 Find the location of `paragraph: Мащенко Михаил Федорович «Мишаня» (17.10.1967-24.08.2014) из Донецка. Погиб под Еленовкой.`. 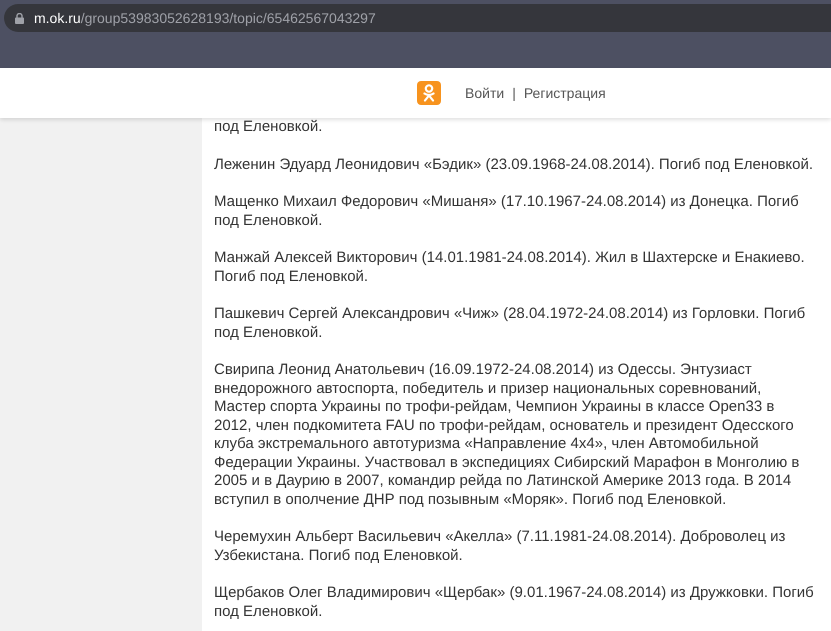

paragraph: Мащенко Михаил Федорович «Мишаня» (17.10.1967-24.08.2014) из Донецка. Погиб под Еленовкой. is located at coordinates (507, 211).